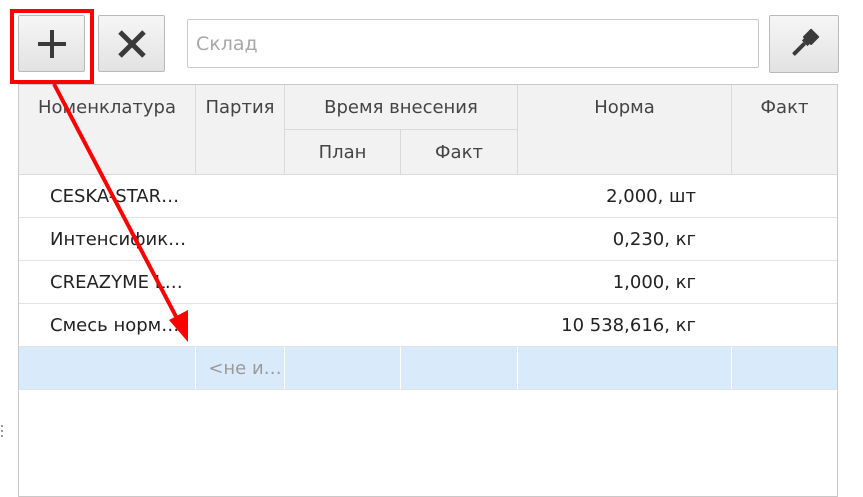 The image size is (863, 497). I want to click on close-icon, so click(131, 43).